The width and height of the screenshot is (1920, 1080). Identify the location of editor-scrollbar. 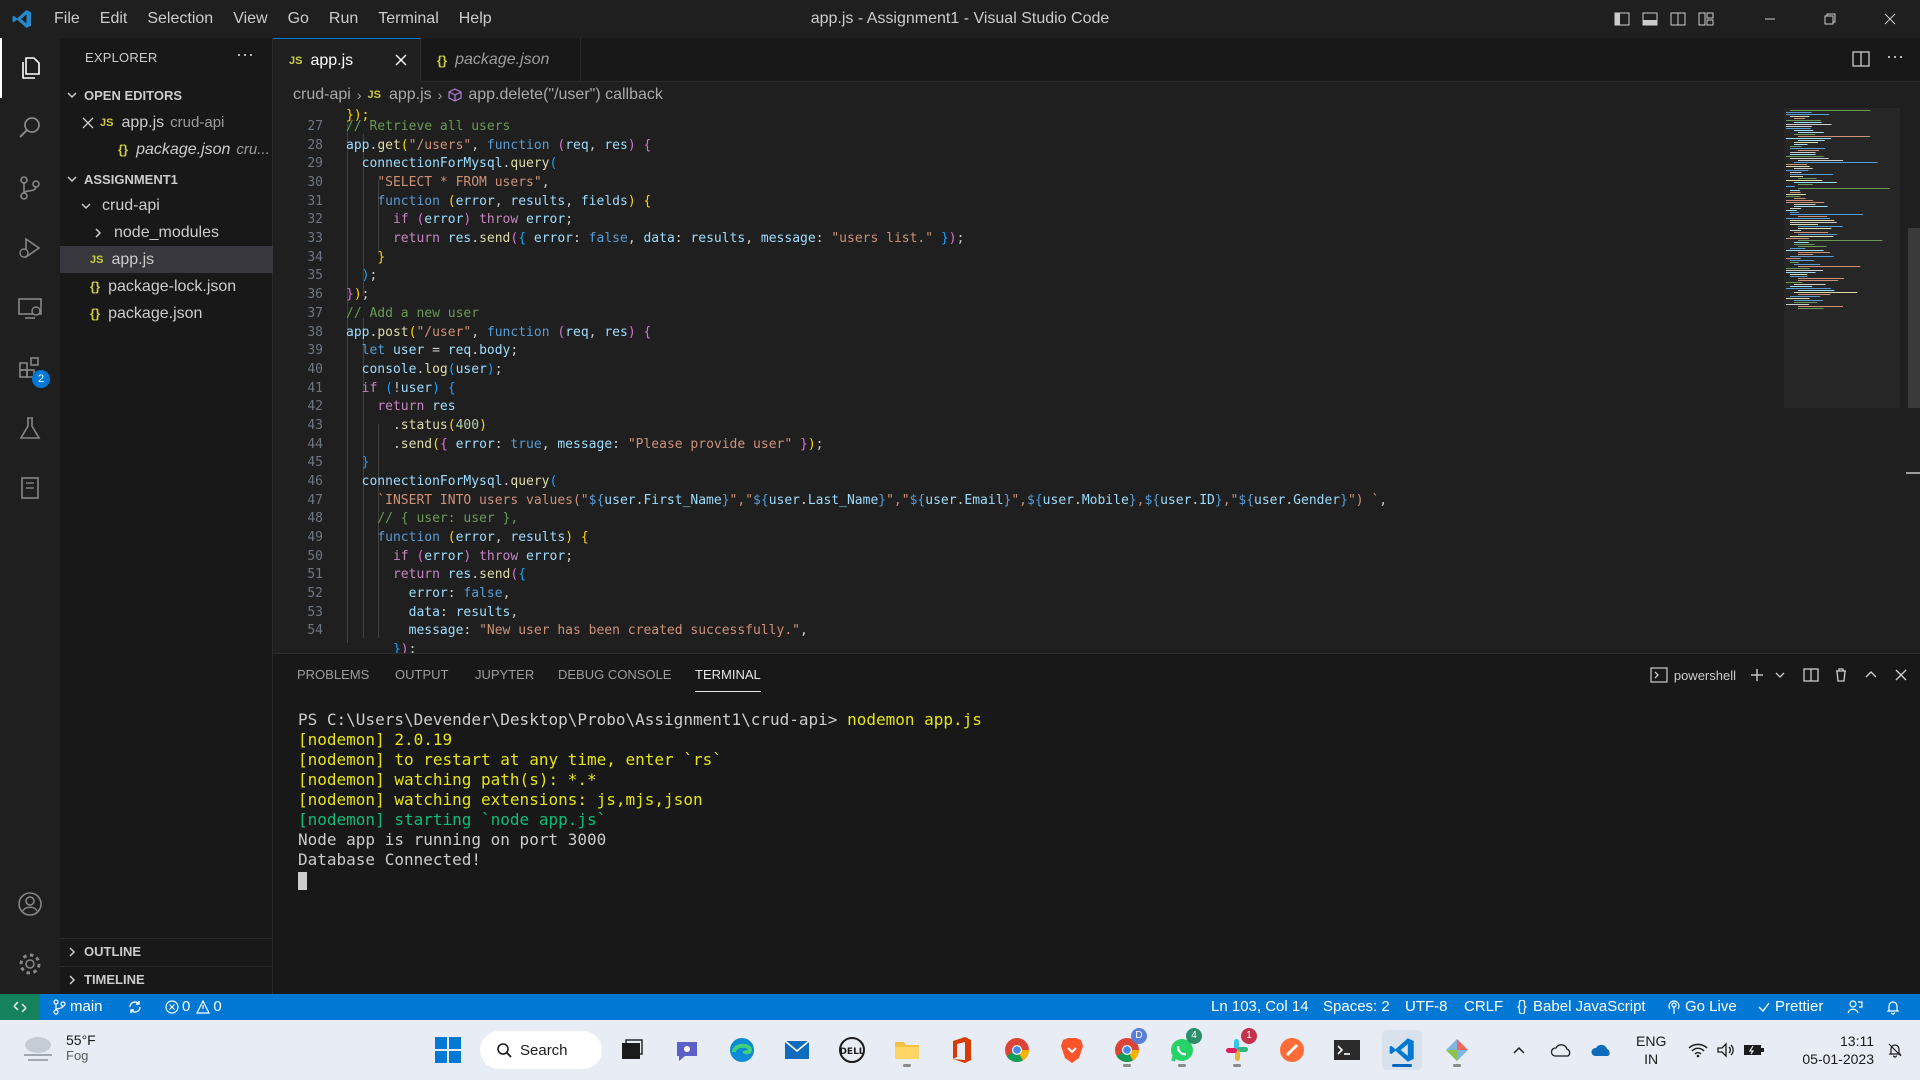
(1913, 380).